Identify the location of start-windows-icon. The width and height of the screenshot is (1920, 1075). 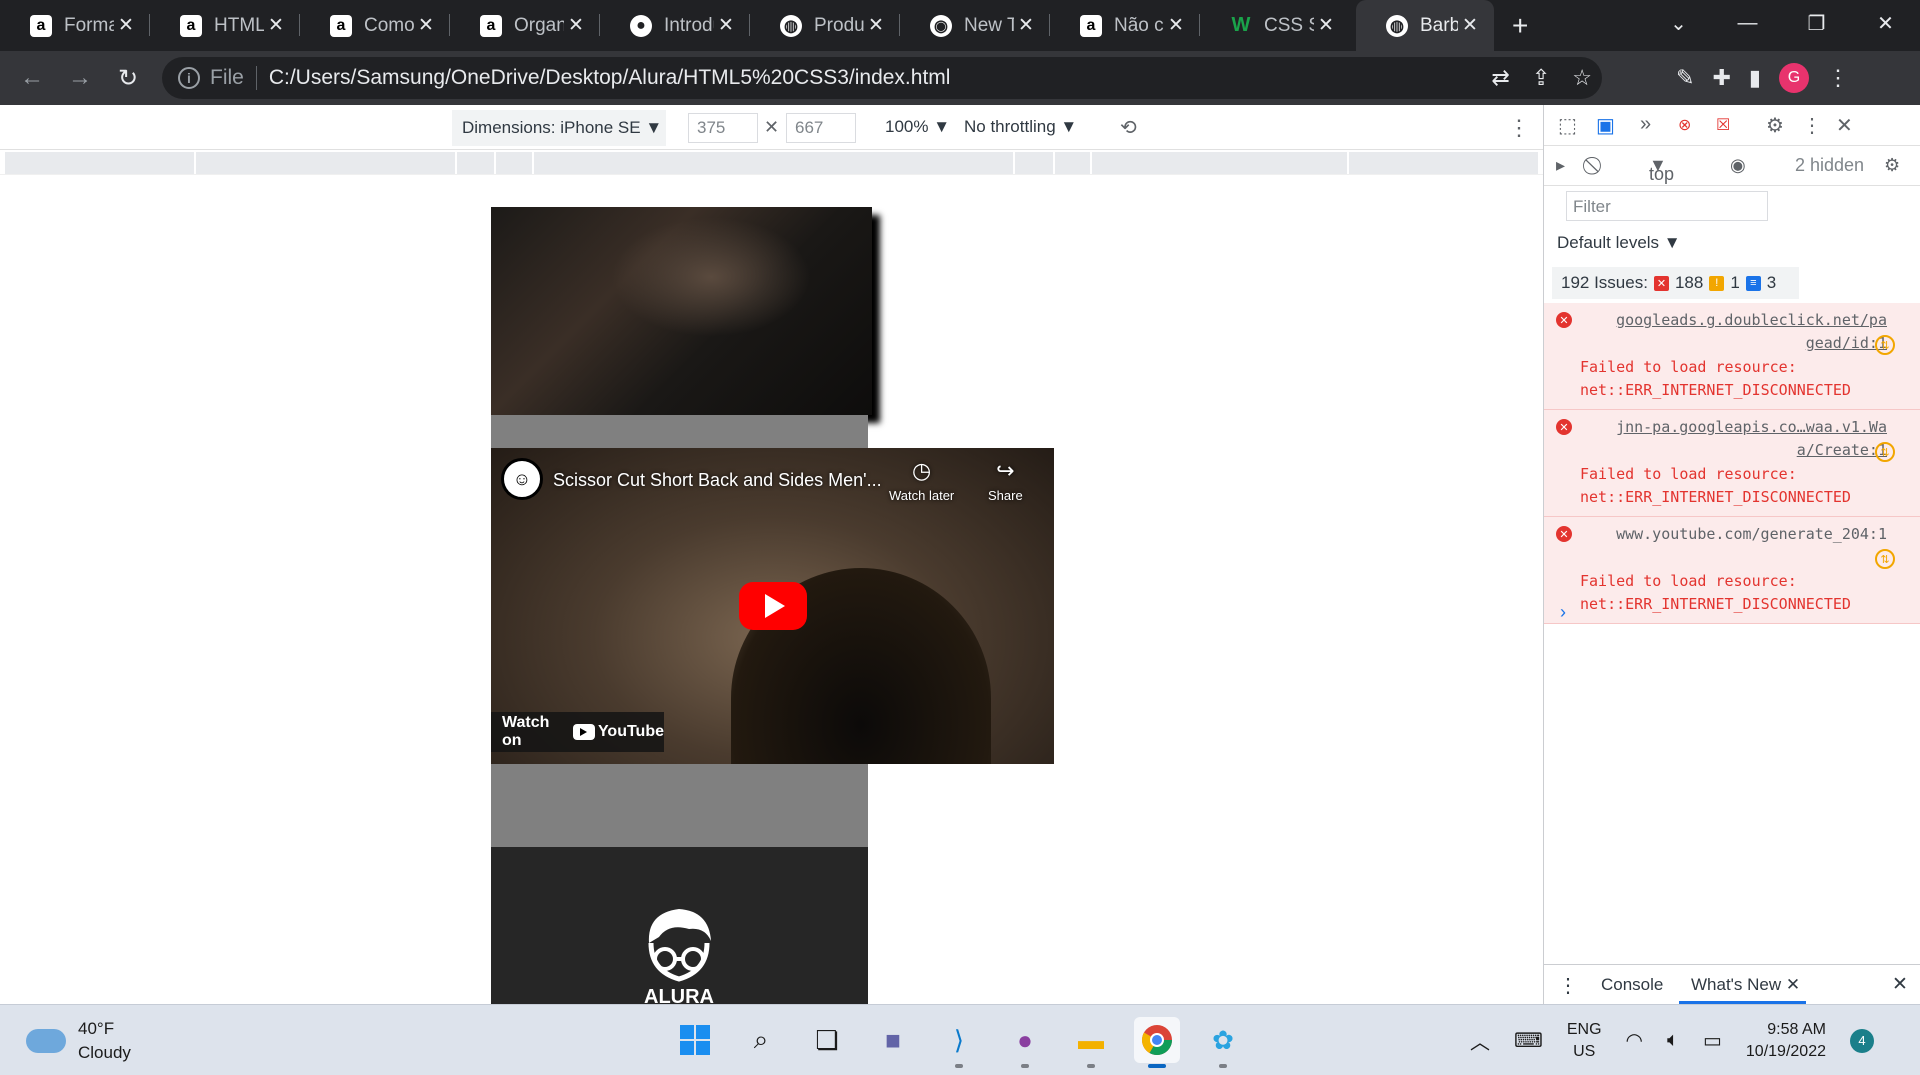
(695, 1040).